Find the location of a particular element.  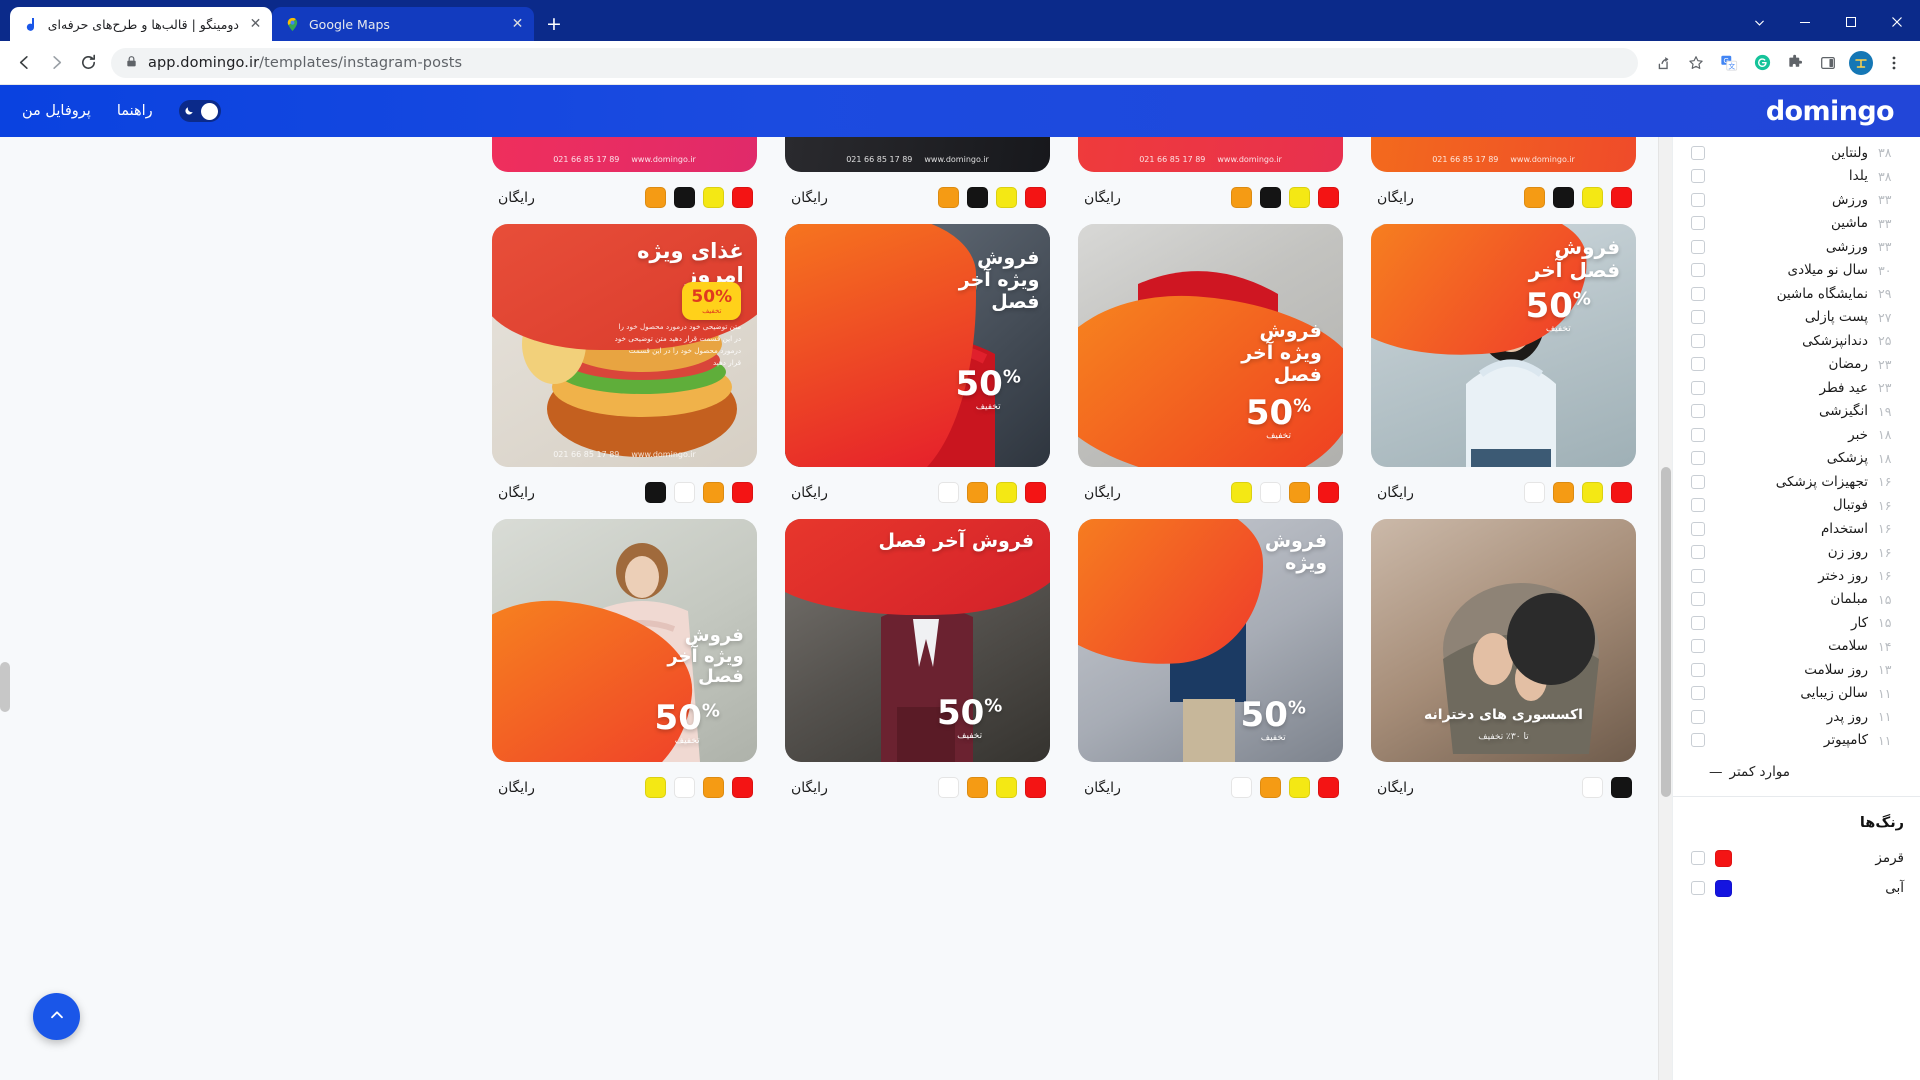

close-window-icon is located at coordinates (1897, 22).